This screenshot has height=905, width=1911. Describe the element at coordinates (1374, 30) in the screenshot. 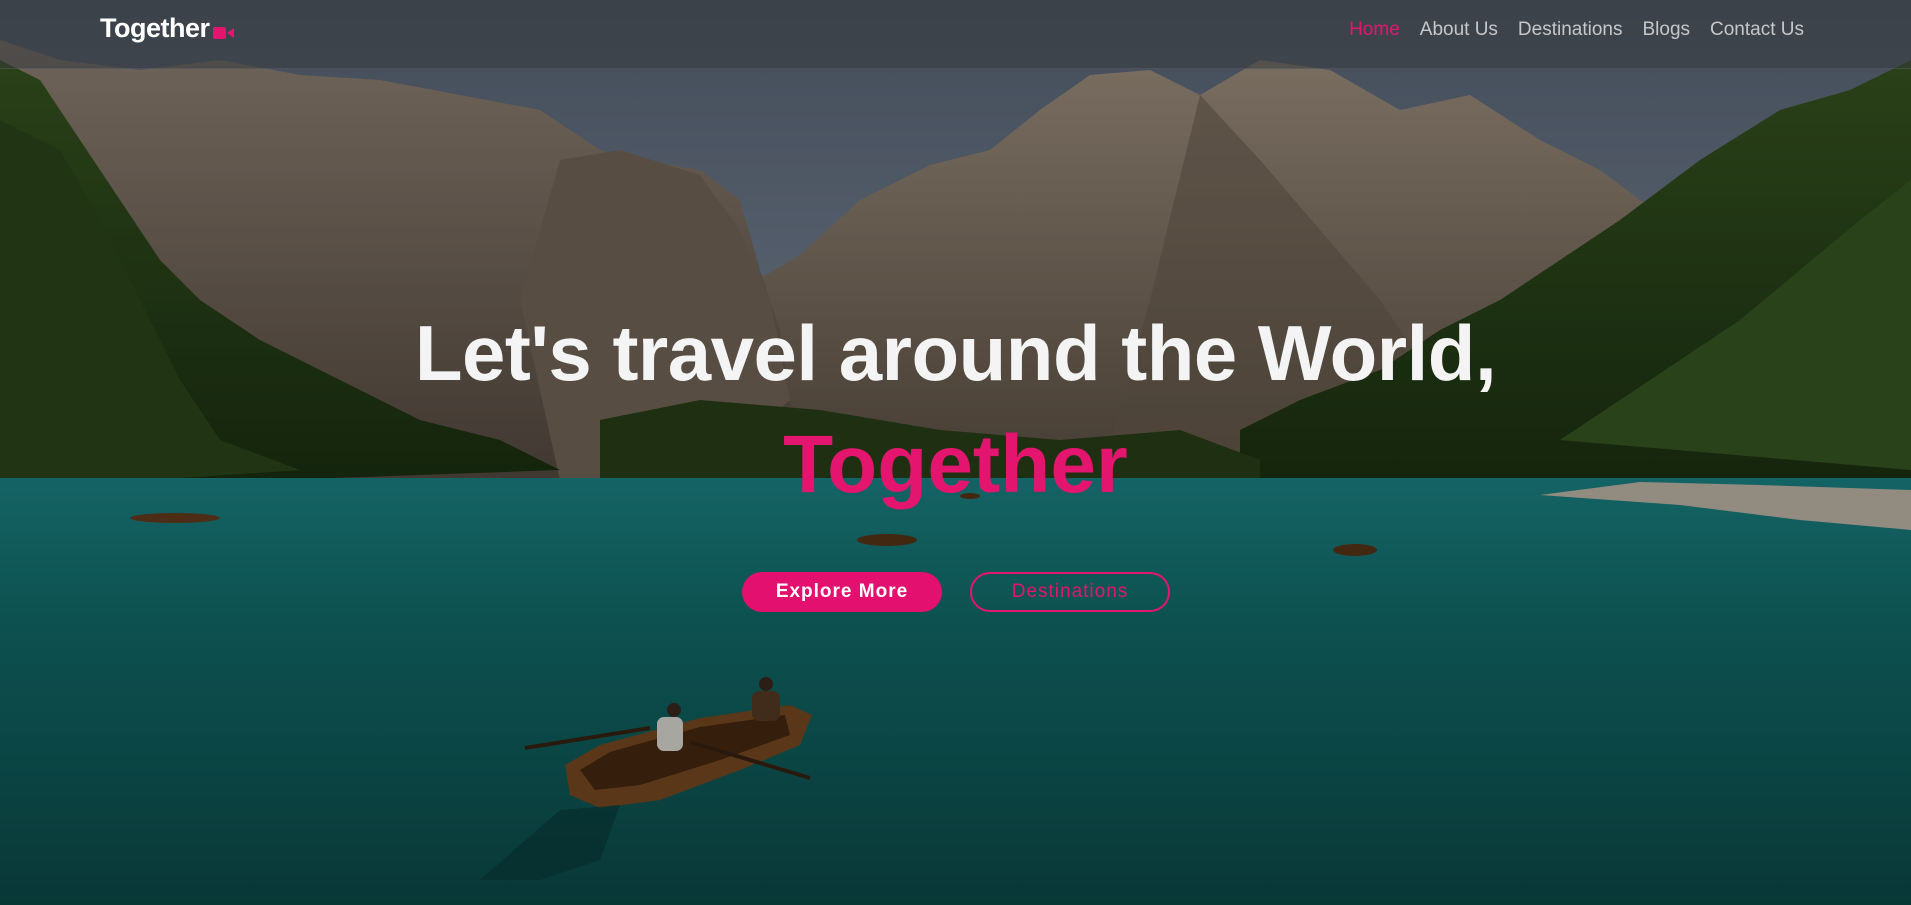

I see `nav-item-home: Home` at that location.